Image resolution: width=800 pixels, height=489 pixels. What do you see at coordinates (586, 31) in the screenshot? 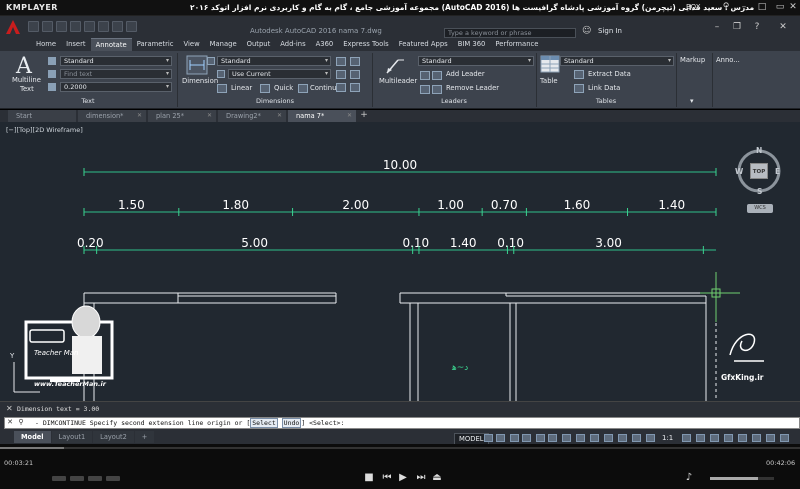
I see `user-icon: ☺` at bounding box center [586, 31].